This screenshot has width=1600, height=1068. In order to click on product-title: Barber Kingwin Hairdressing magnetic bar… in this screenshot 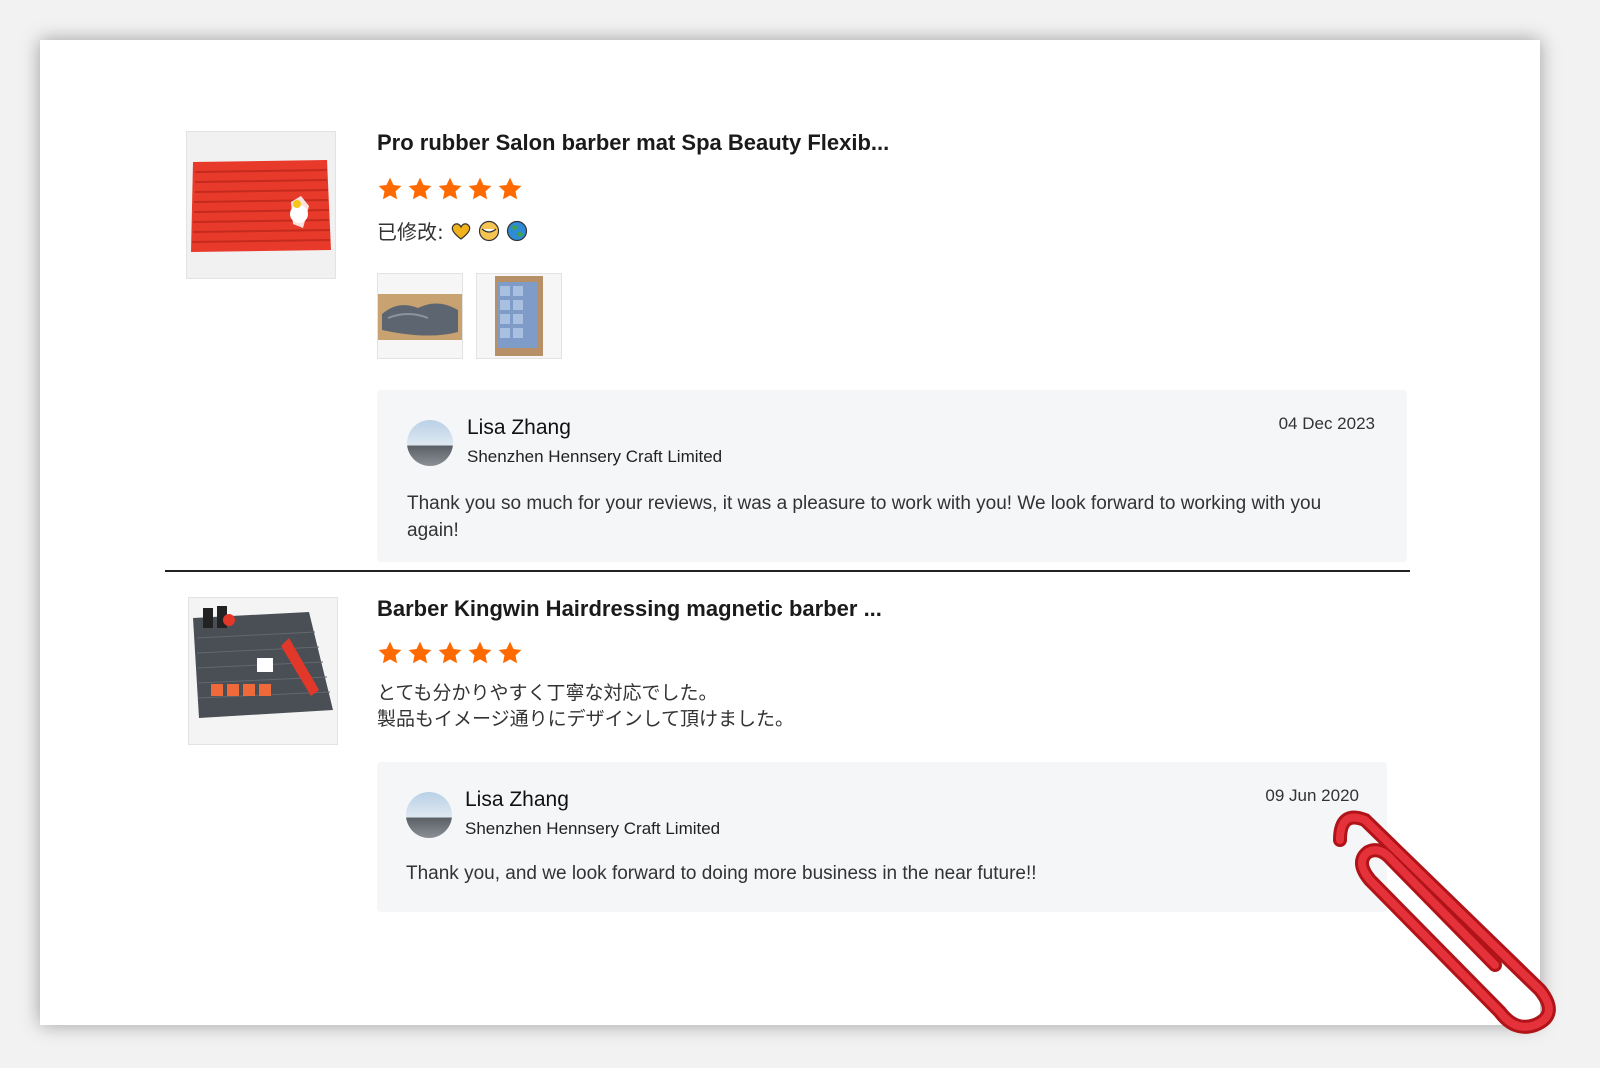, I will do `click(629, 609)`.